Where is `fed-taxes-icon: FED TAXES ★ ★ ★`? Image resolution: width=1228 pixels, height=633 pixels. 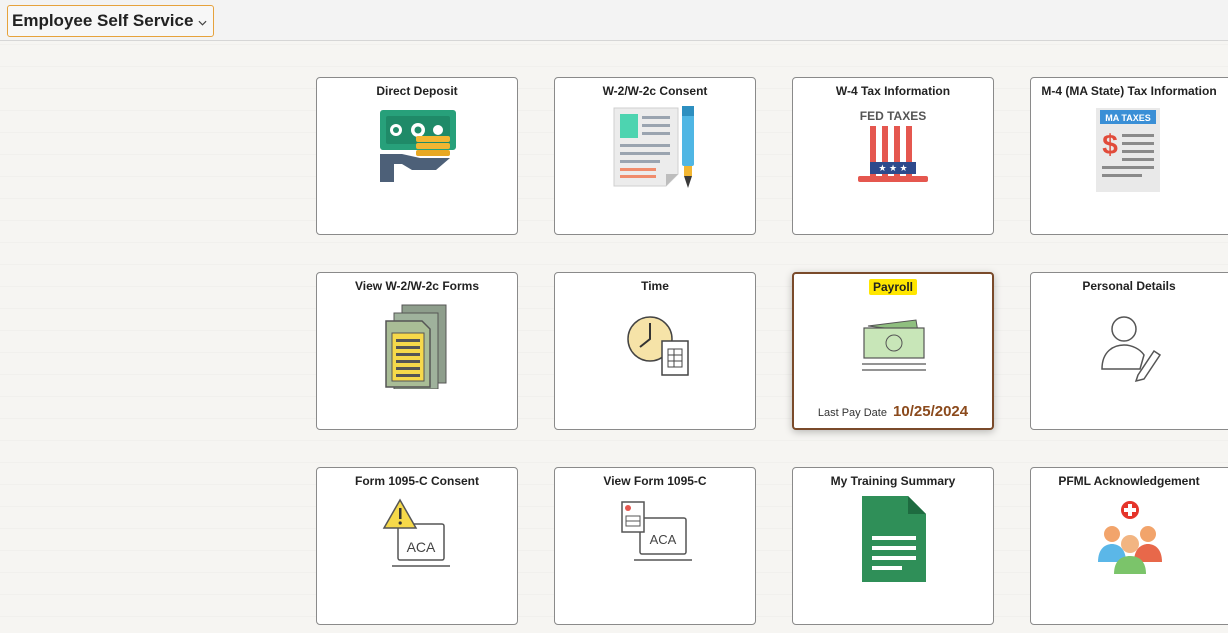 fed-taxes-icon: FED TAXES ★ ★ ★ is located at coordinates (893, 145).